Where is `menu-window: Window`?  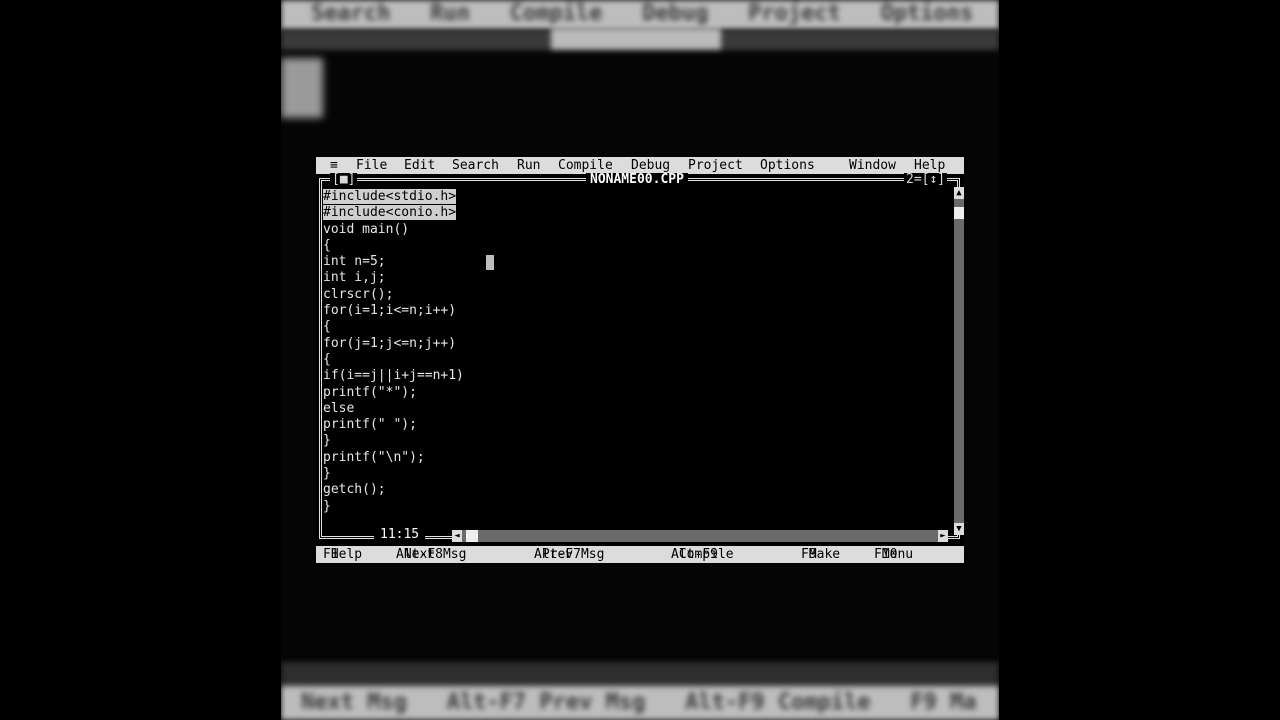
menu-window: Window is located at coordinates (872, 165).